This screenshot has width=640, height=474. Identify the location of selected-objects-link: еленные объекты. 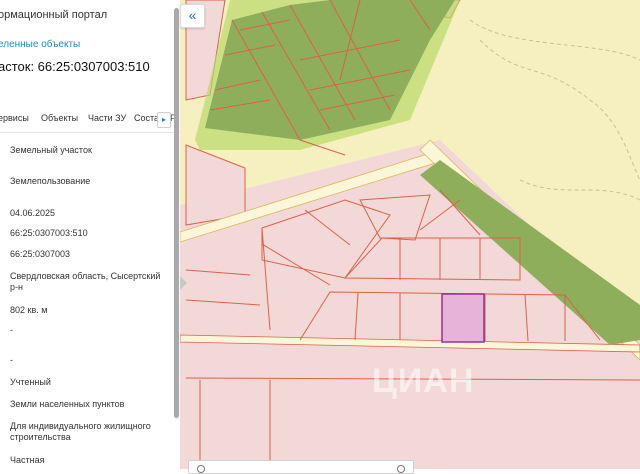
(40, 44).